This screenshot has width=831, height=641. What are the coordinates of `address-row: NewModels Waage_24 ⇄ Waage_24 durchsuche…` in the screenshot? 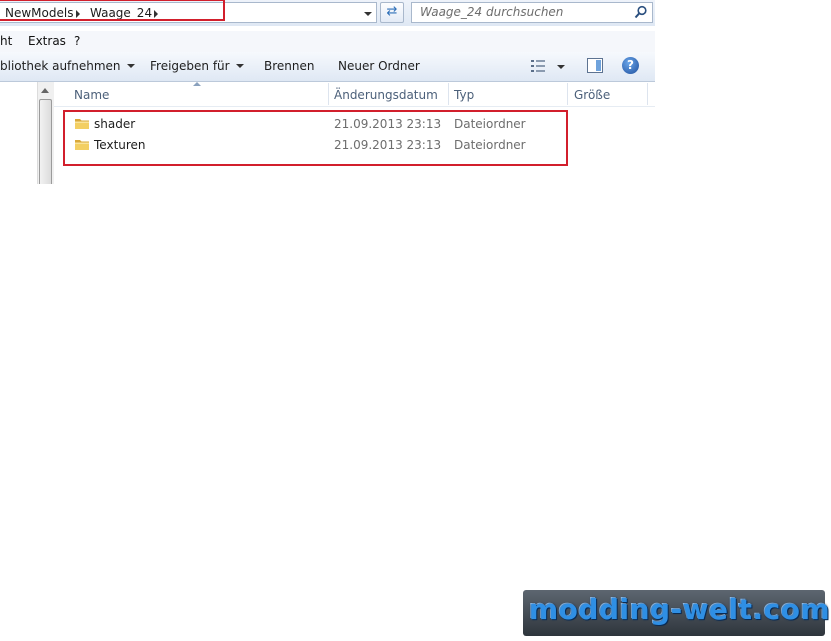 It's located at (327, 13).